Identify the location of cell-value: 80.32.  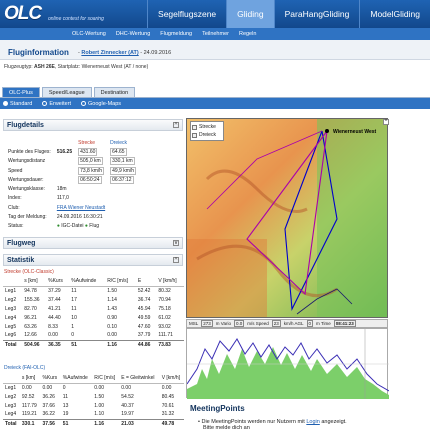
(164, 290).